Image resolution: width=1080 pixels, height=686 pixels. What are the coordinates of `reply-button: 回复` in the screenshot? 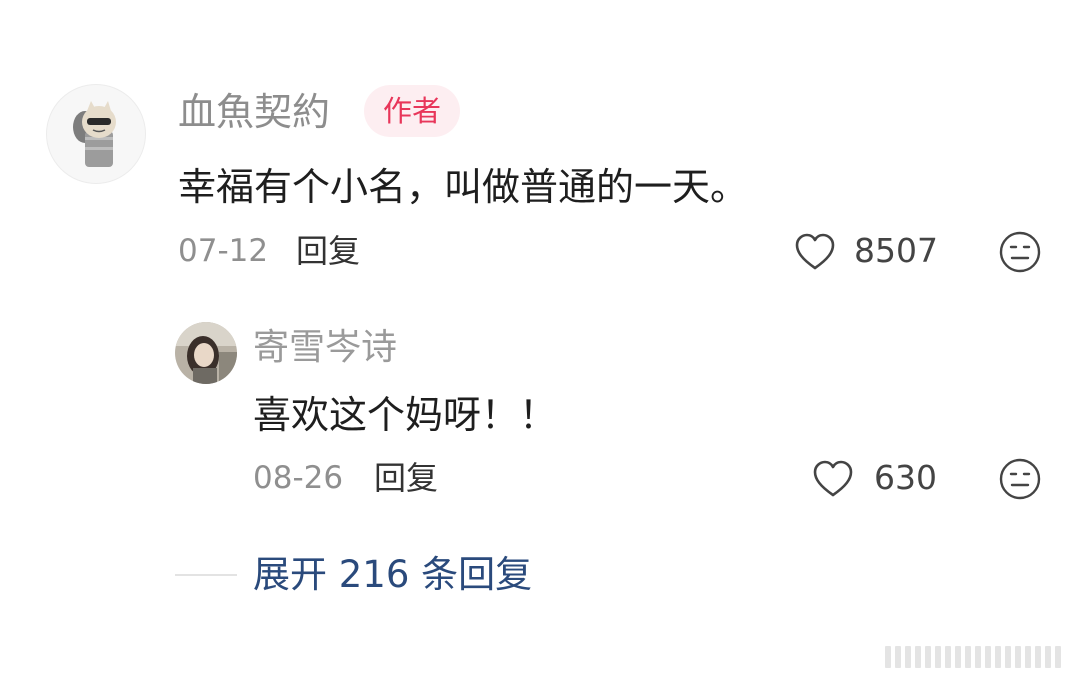 It's located at (328, 251).